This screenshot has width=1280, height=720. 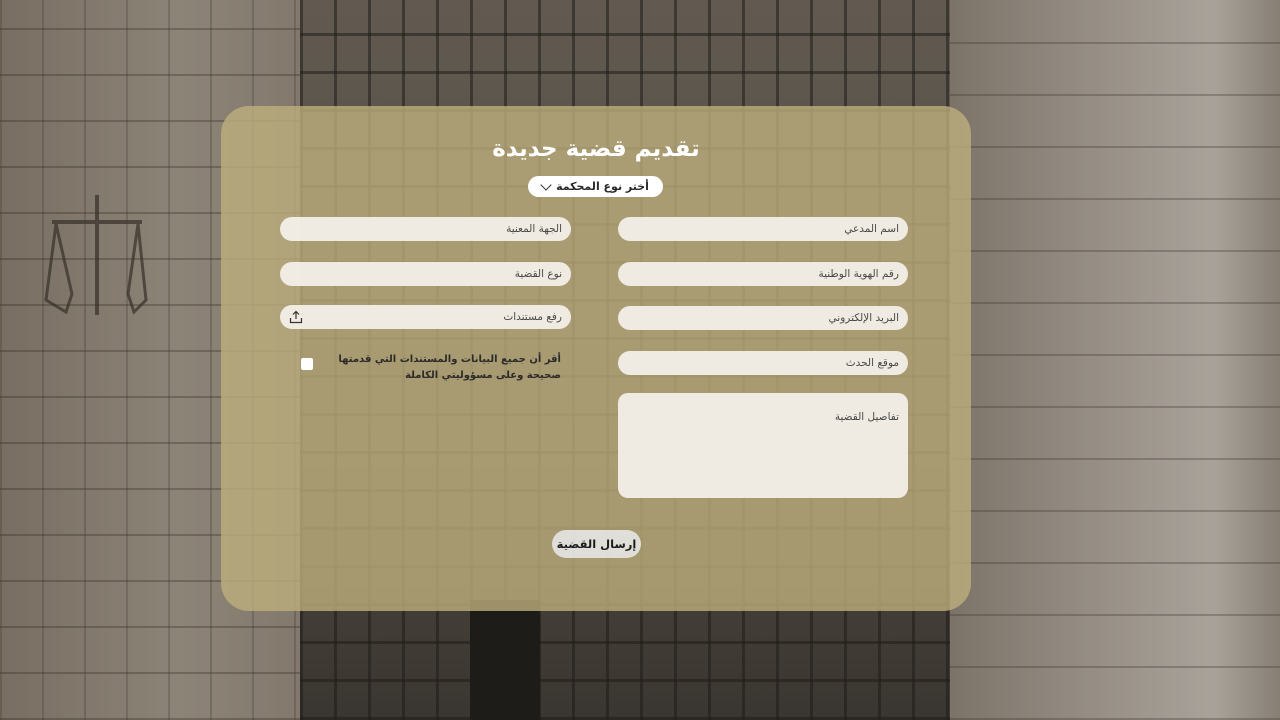 I want to click on court-type-select-label: أختر نوع المحكمة, so click(x=602, y=186).